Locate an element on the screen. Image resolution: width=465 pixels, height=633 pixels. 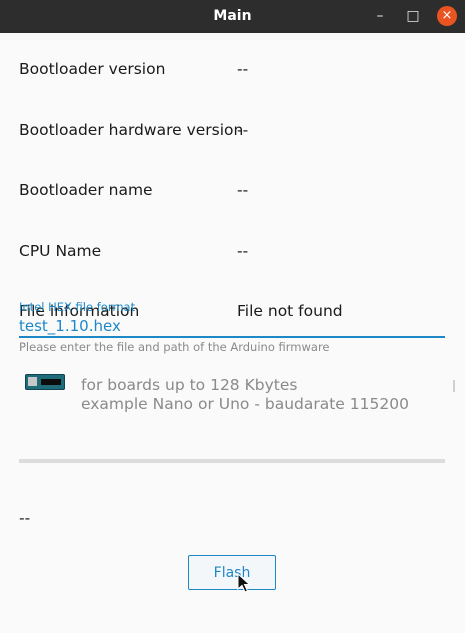
hex-file-input is located at coordinates (232, 327).